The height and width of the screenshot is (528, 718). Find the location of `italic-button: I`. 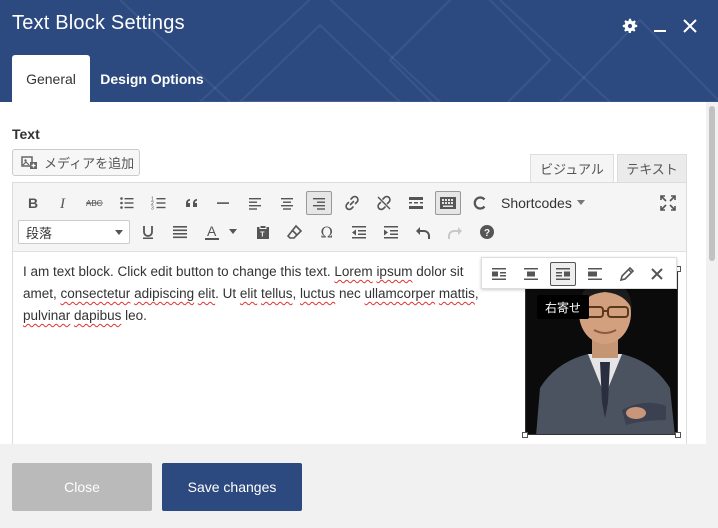

italic-button: I is located at coordinates (64, 203).